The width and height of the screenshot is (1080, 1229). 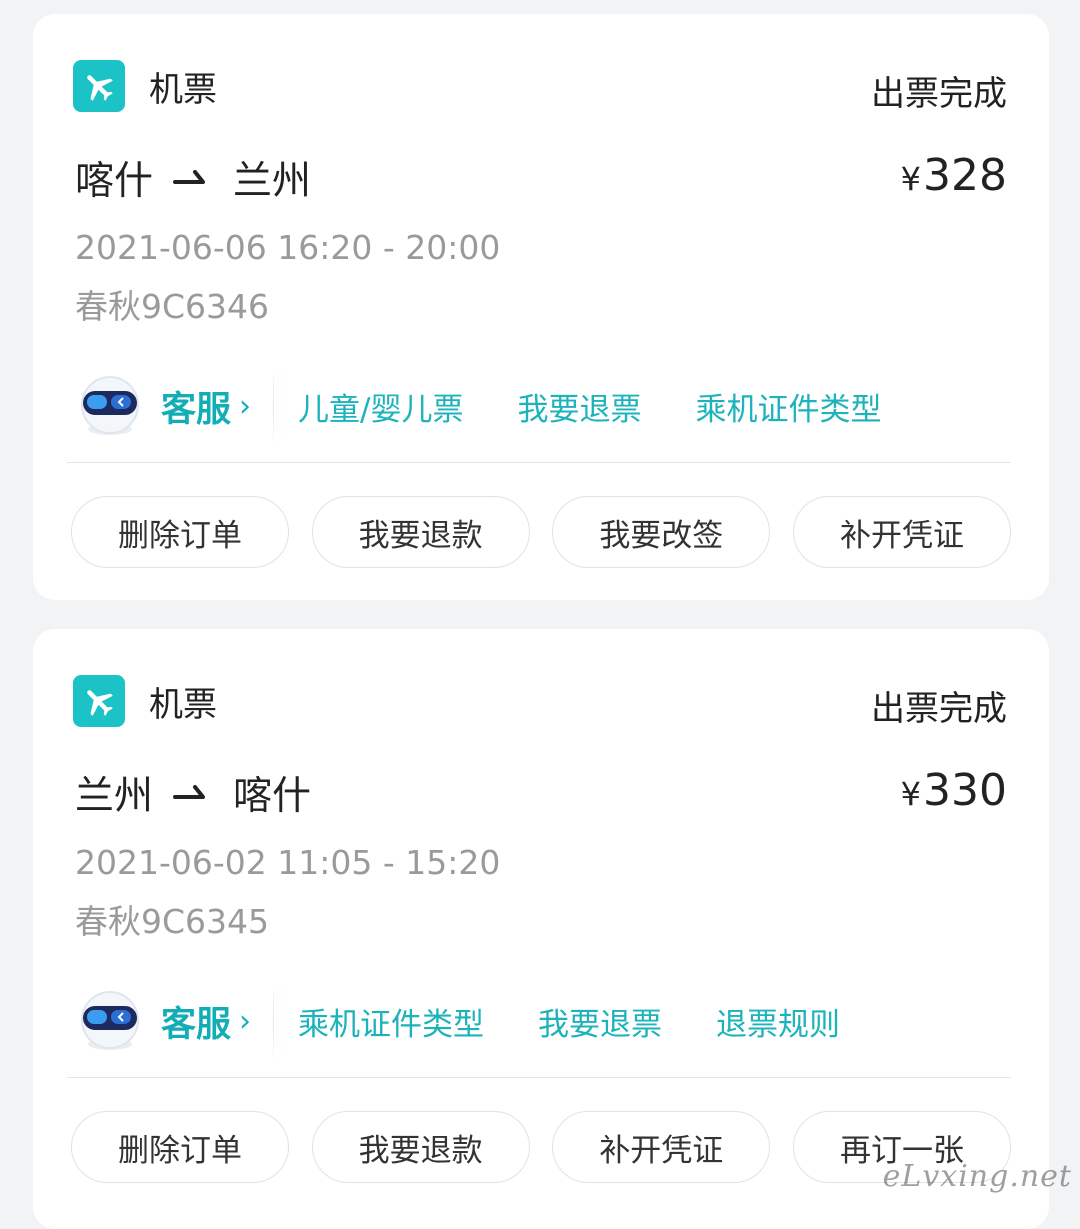 I want to click on flight-number: 春秋9C6346, so click(x=172, y=304).